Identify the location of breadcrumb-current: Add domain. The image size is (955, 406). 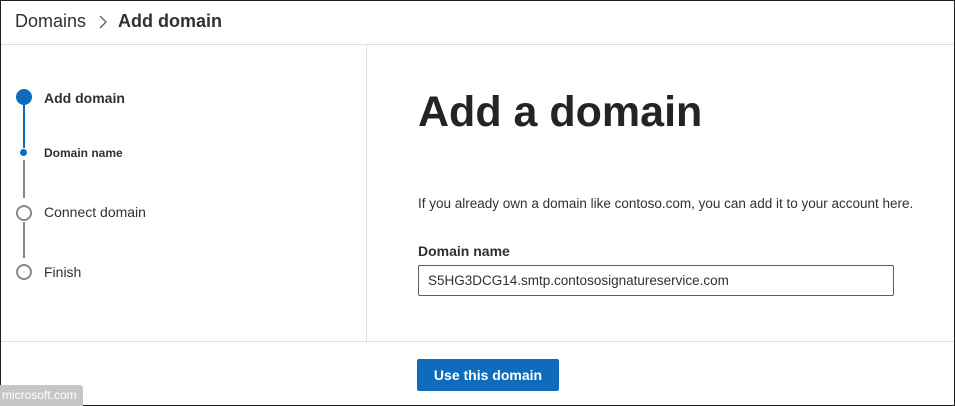
(170, 21).